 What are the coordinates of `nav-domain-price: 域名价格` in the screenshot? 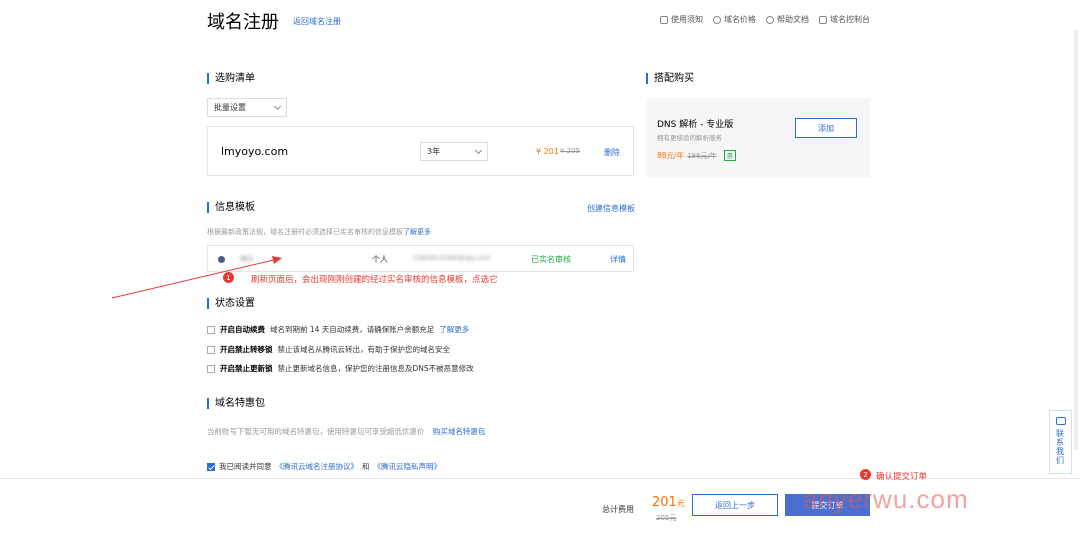 It's located at (734, 19).